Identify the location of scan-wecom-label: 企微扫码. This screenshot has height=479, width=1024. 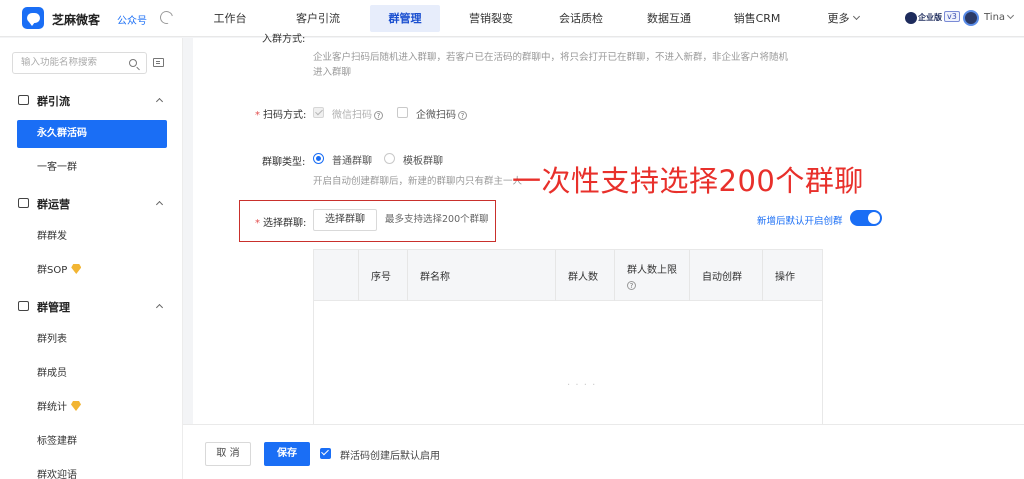
(436, 115).